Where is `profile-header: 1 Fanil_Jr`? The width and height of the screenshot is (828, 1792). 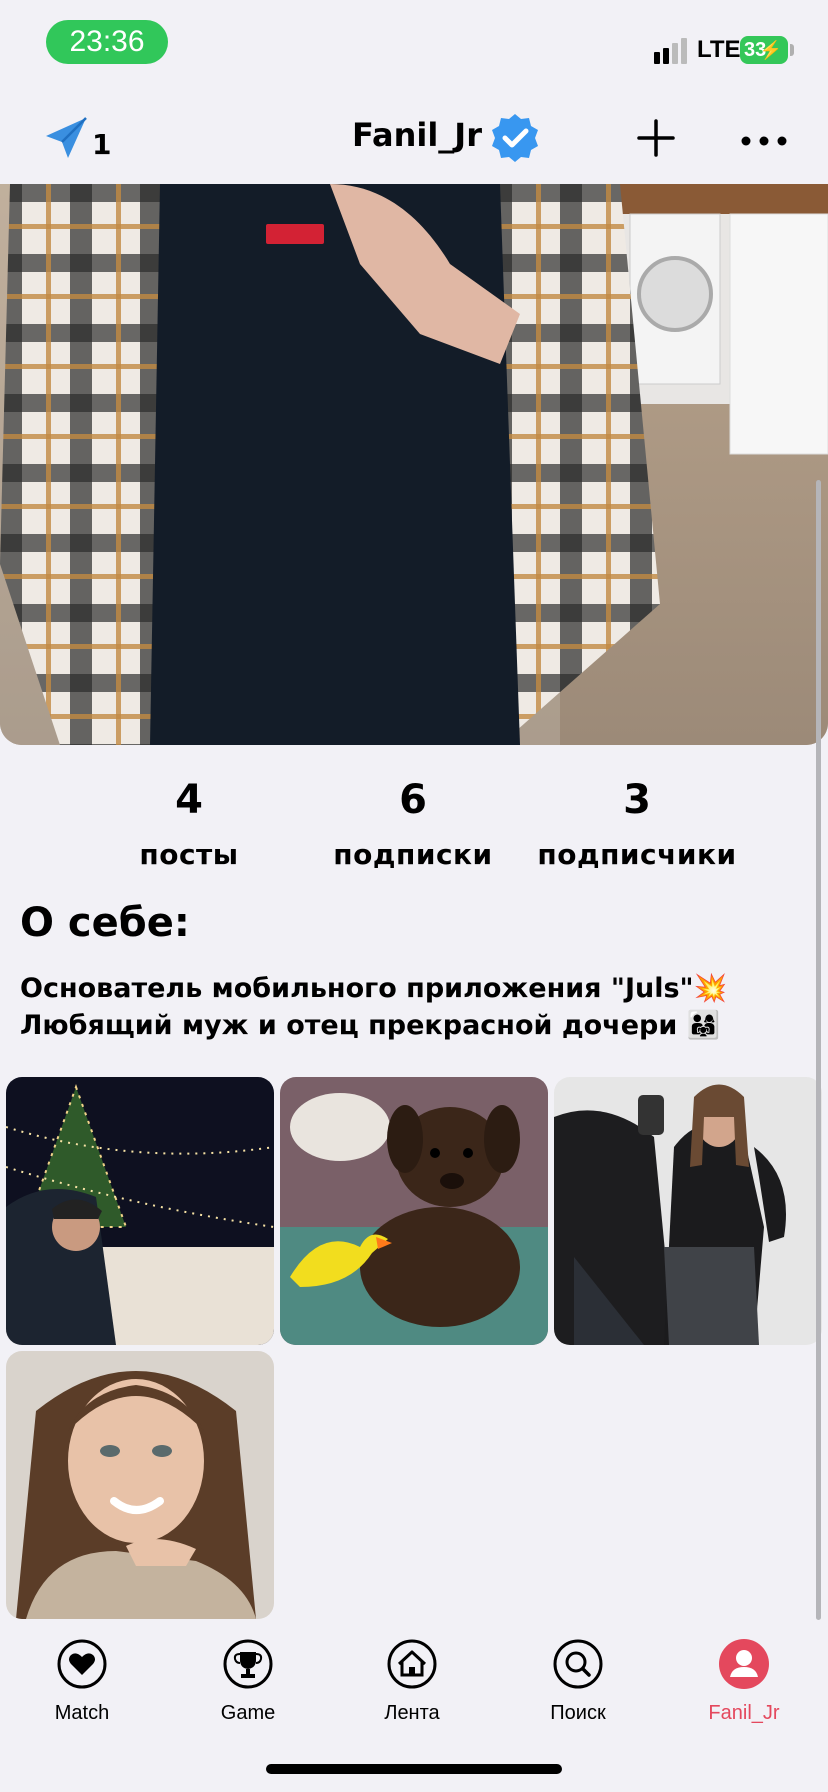 profile-header: 1 Fanil_Jr is located at coordinates (414, 142).